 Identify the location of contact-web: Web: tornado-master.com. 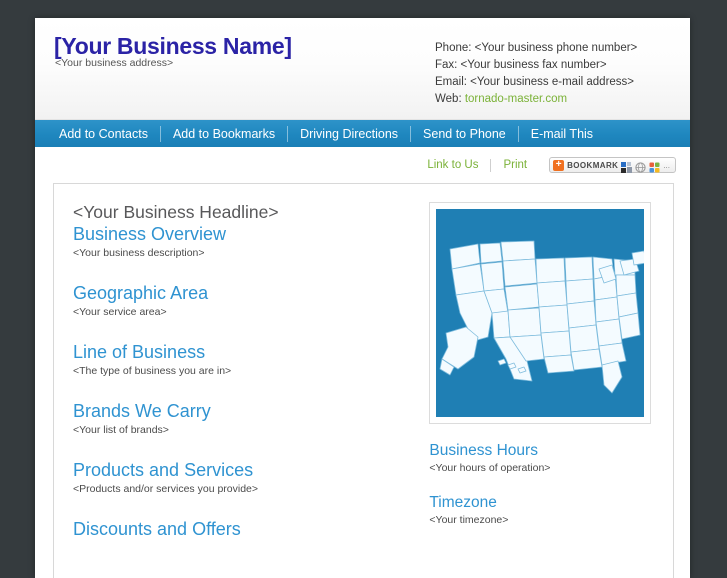
(536, 99).